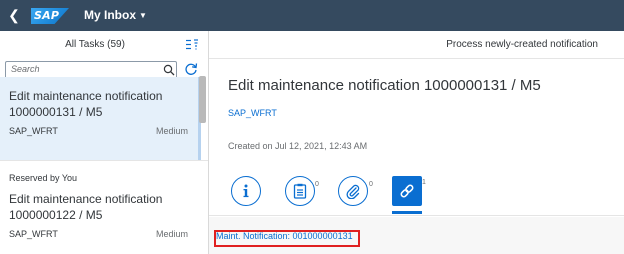 This screenshot has height=254, width=624. I want to click on scrollbar, so click(202, 99).